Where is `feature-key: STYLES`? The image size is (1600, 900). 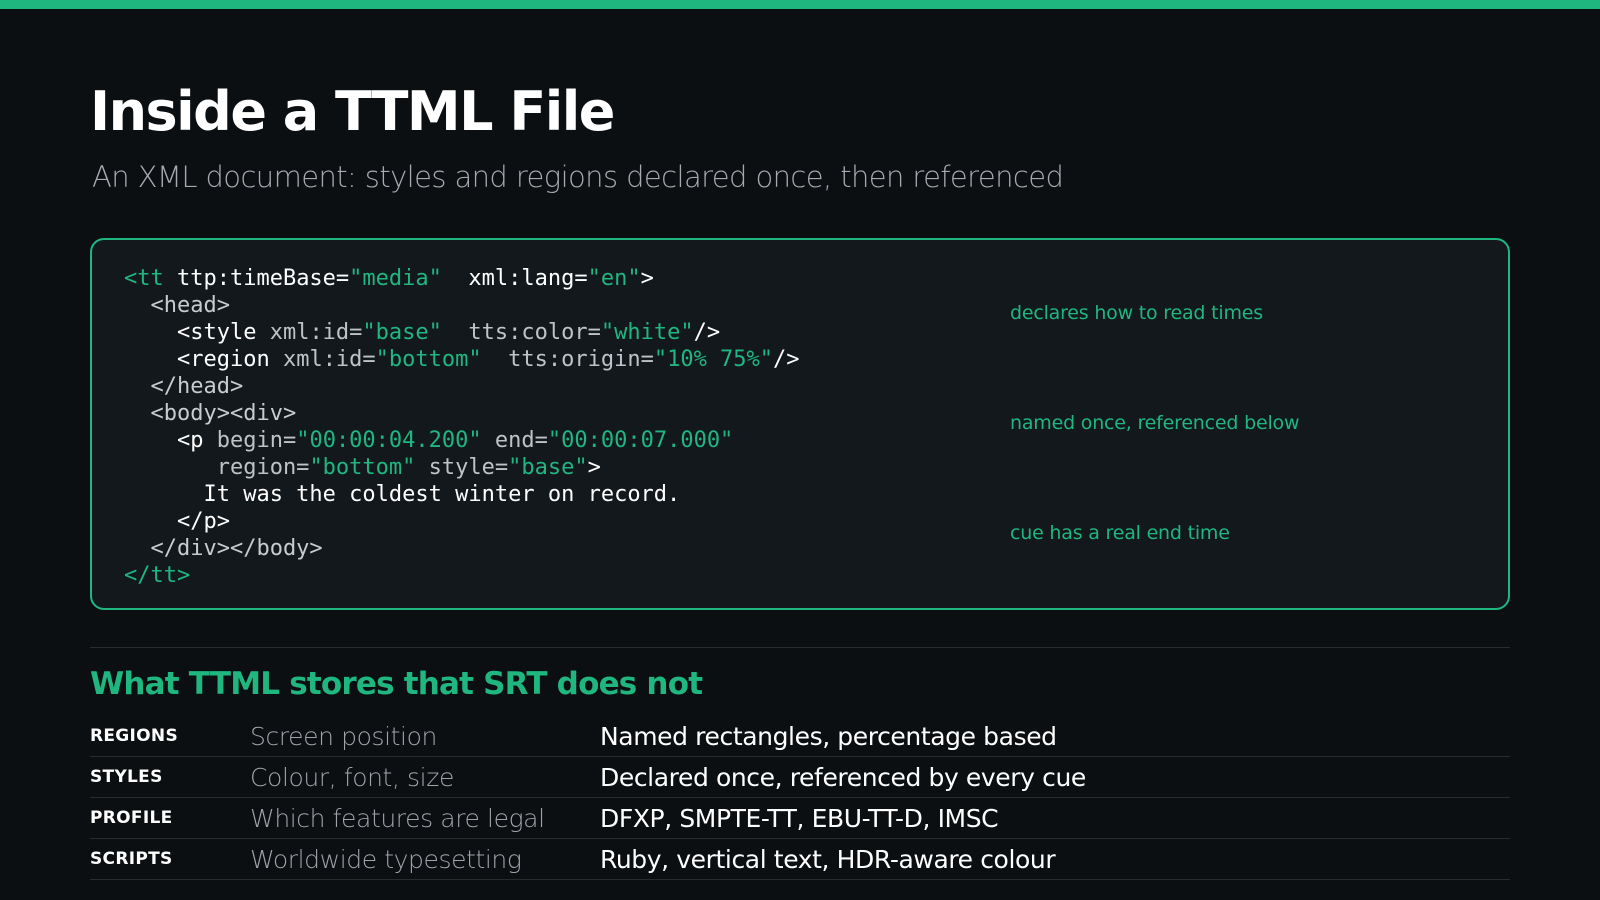 feature-key: STYLES is located at coordinates (126, 777).